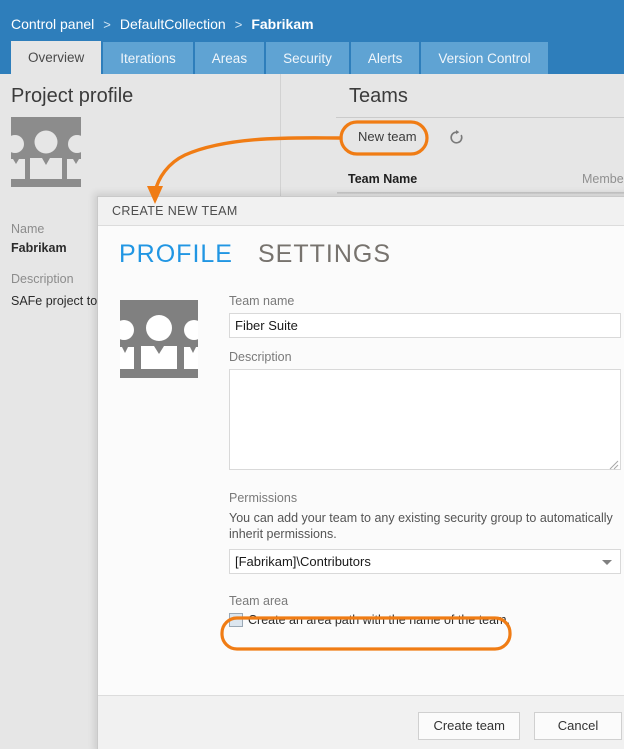 The height and width of the screenshot is (749, 624). Describe the element at coordinates (385, 58) in the screenshot. I see `tab-alerts: Alerts` at that location.